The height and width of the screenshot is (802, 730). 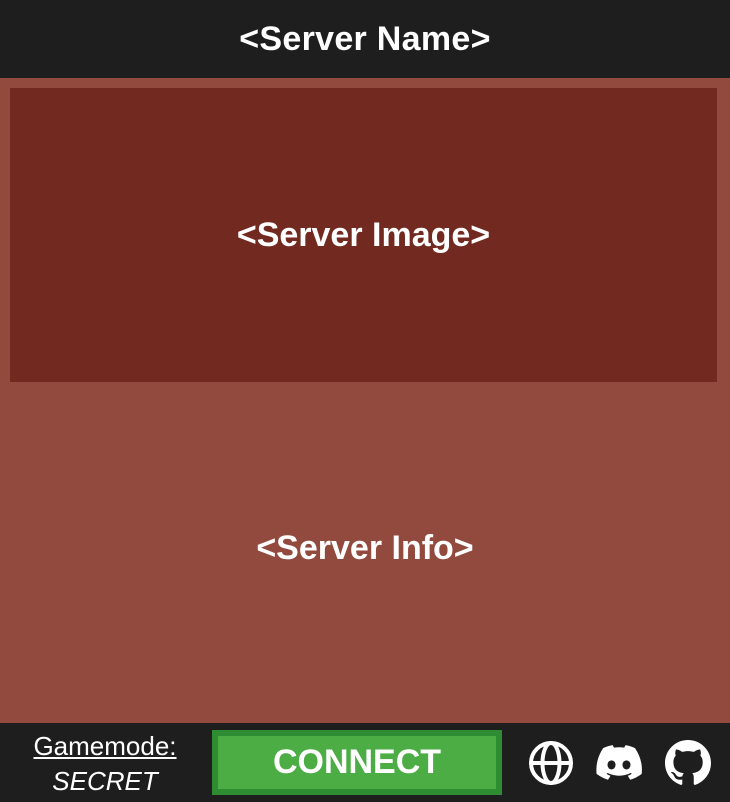 What do you see at coordinates (105, 764) in the screenshot?
I see `gamemode-block: Gamemode: SECRET` at bounding box center [105, 764].